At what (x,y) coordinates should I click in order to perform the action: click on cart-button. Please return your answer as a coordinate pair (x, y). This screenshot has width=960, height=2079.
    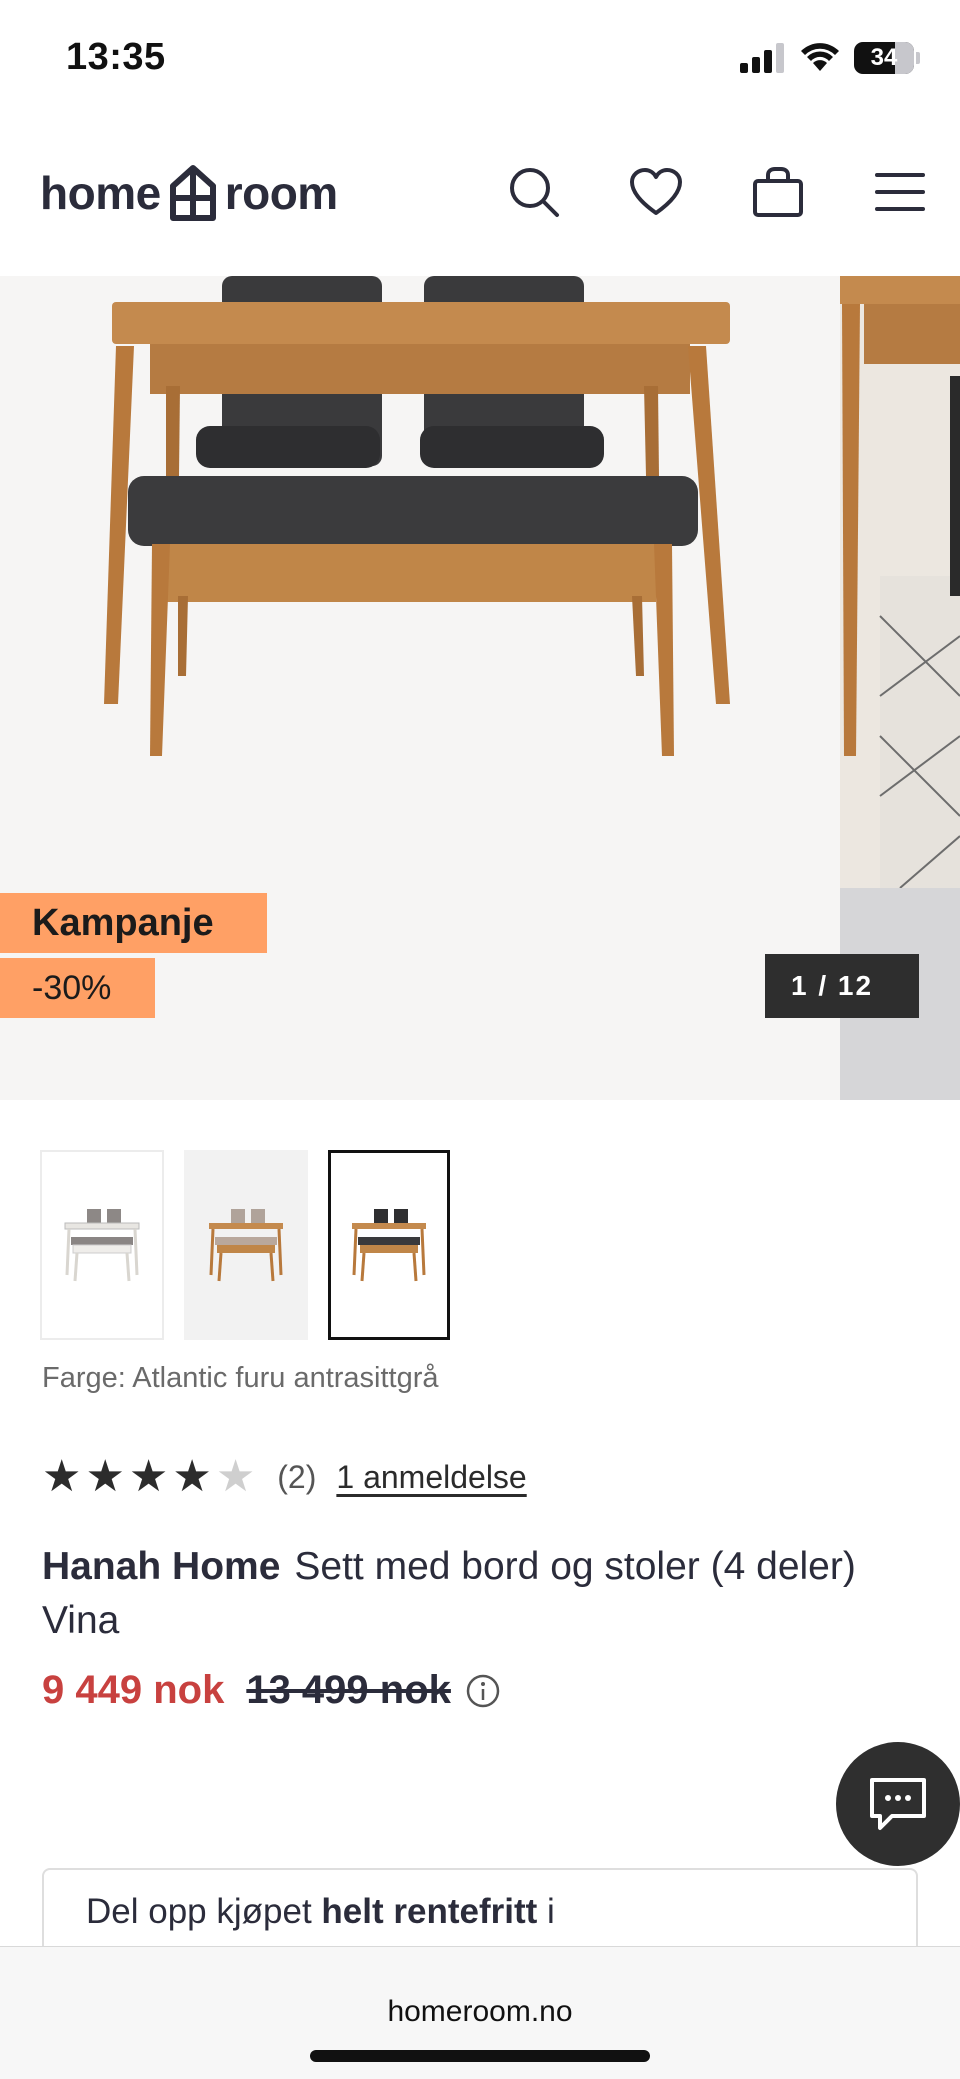
    Looking at the image, I should click on (778, 192).